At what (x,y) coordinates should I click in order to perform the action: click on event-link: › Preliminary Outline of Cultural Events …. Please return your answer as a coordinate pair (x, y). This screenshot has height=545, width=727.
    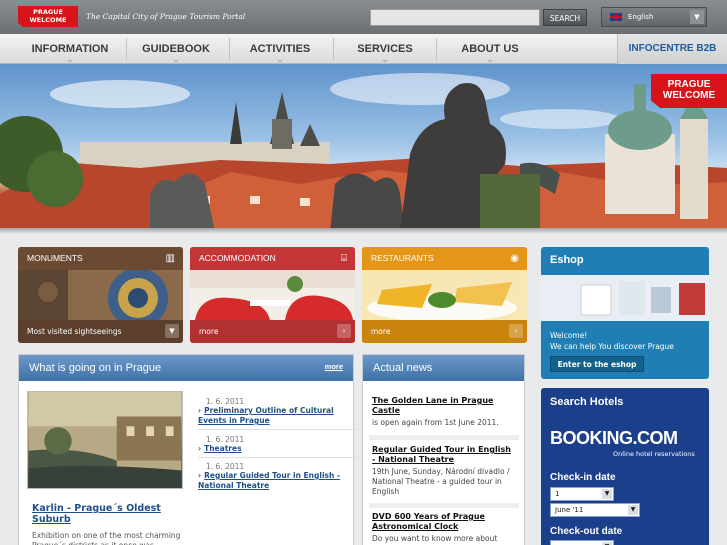
    Looking at the image, I should click on (278, 416).